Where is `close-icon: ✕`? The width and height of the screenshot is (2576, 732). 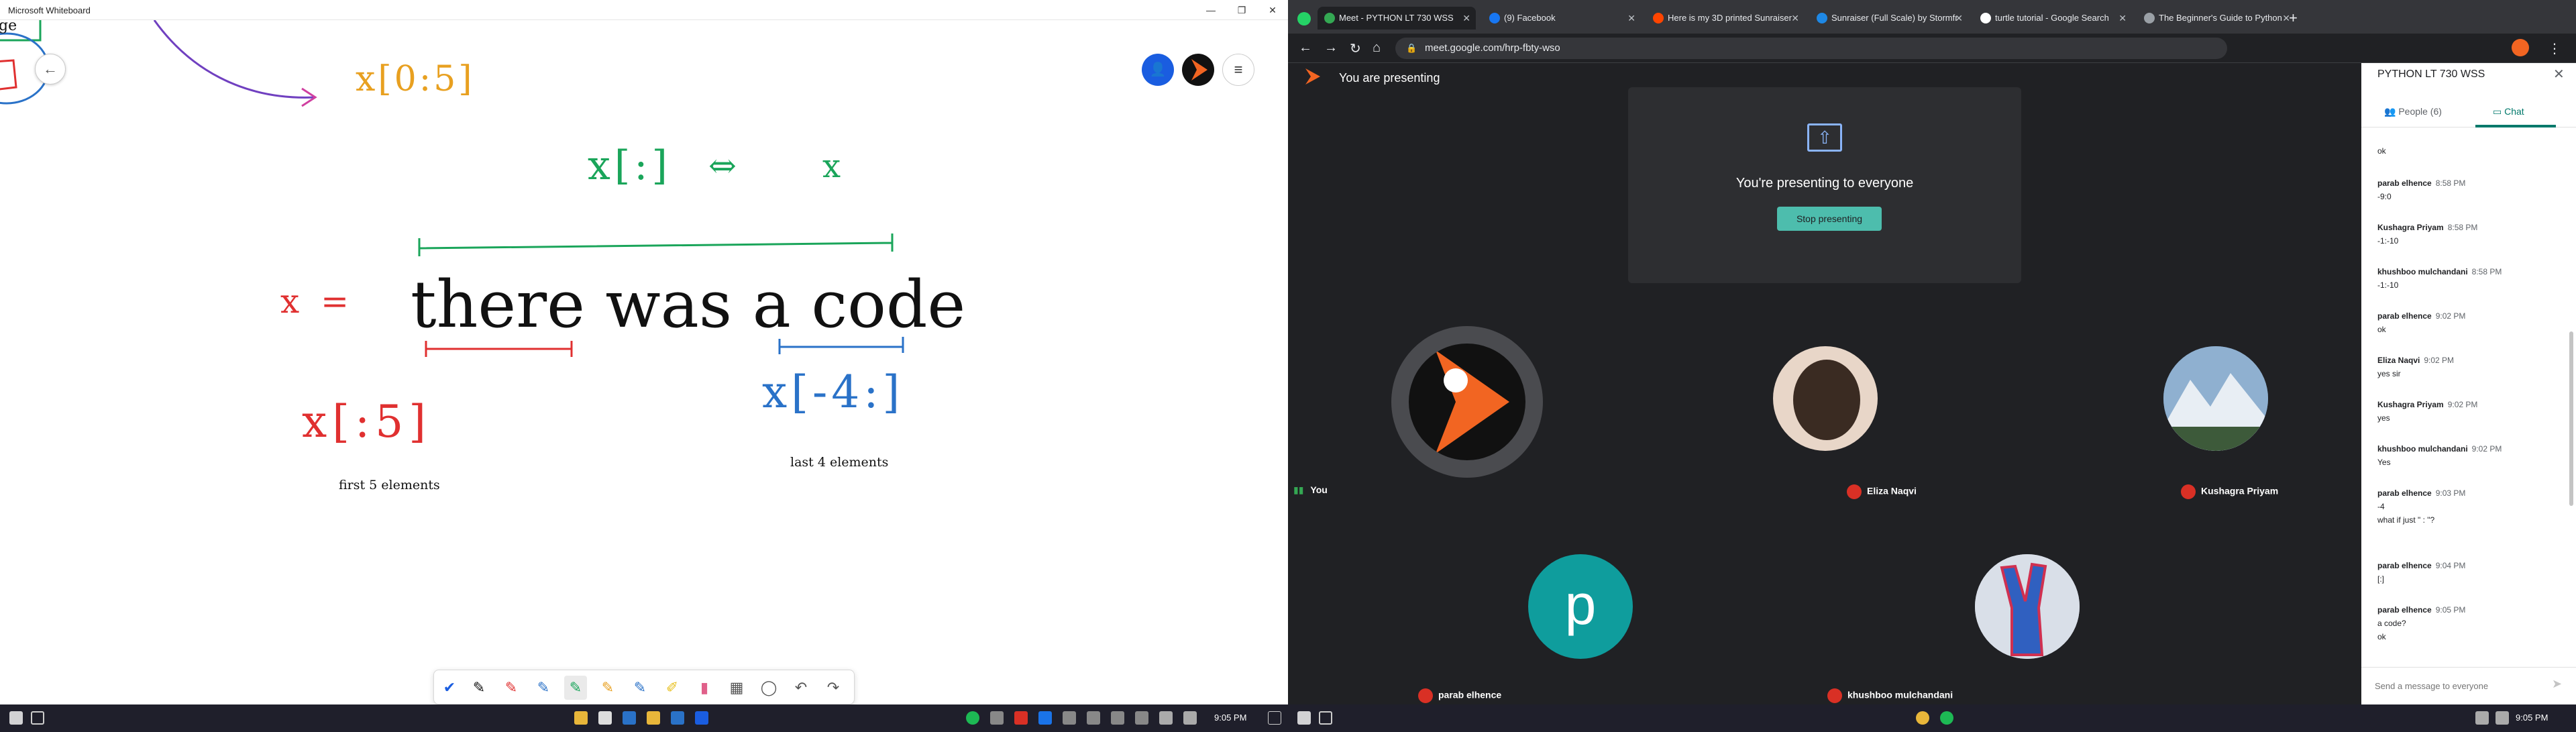 close-icon: ✕ is located at coordinates (1272, 10).